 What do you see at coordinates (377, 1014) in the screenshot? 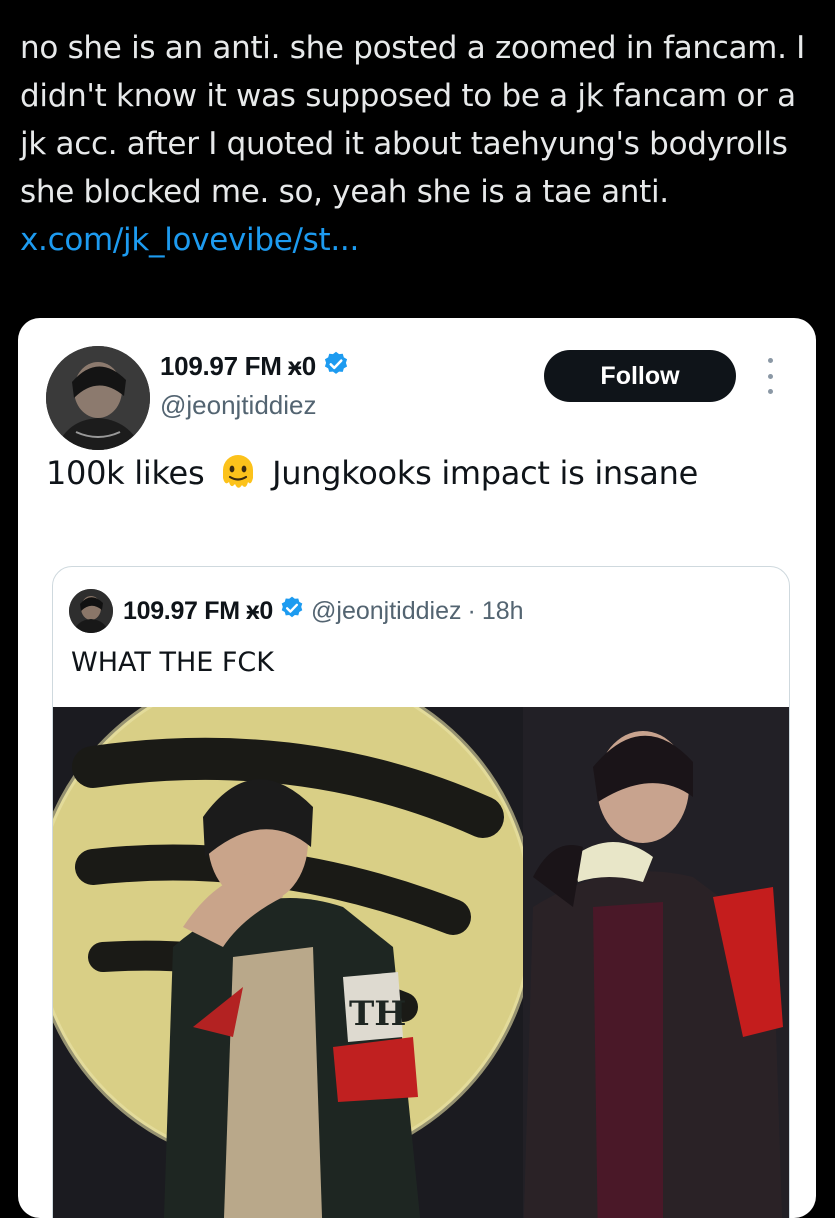
I see `svg-text: TH` at bounding box center [377, 1014].